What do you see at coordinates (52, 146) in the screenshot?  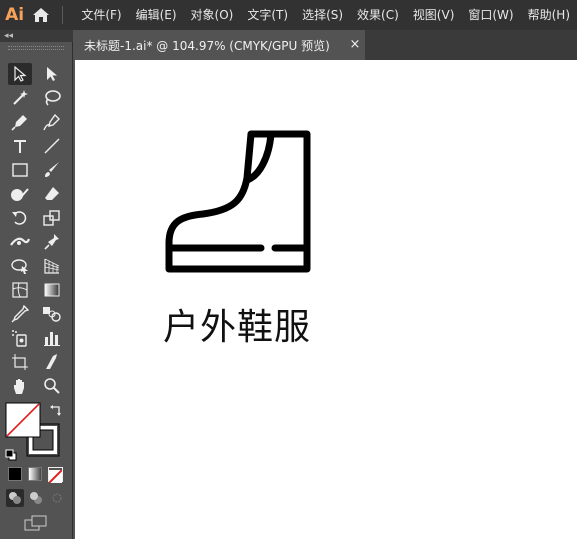 I see `line-segment-icon` at bounding box center [52, 146].